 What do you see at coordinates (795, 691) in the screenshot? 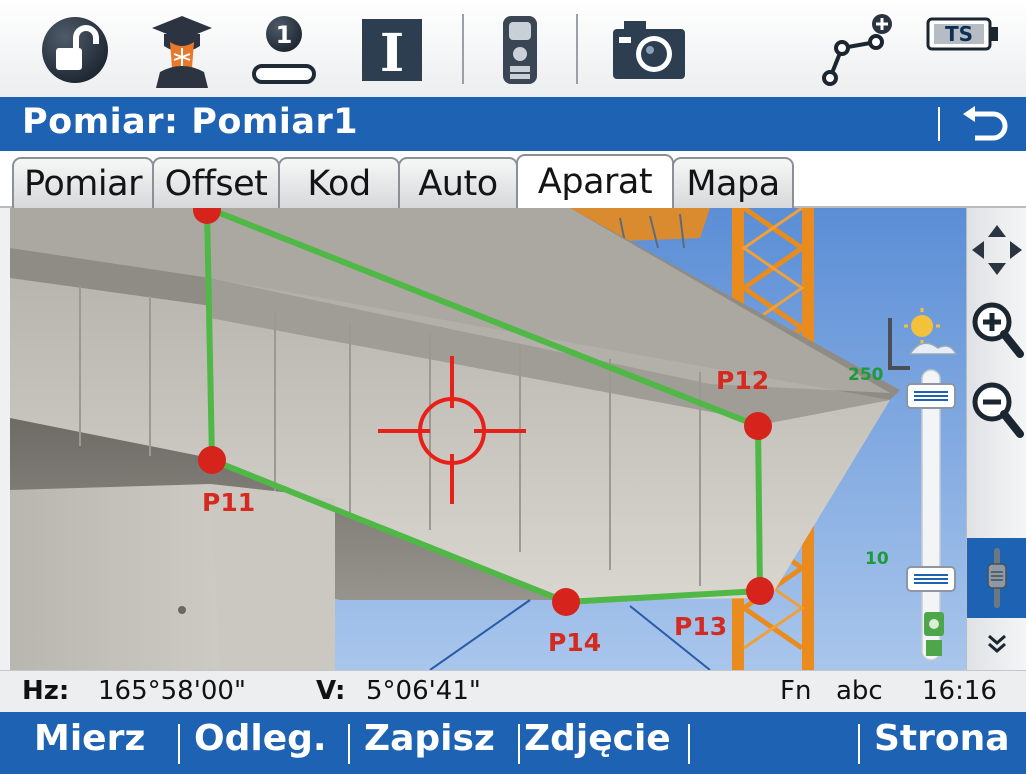
I see `fn-indicator: Fn` at bounding box center [795, 691].